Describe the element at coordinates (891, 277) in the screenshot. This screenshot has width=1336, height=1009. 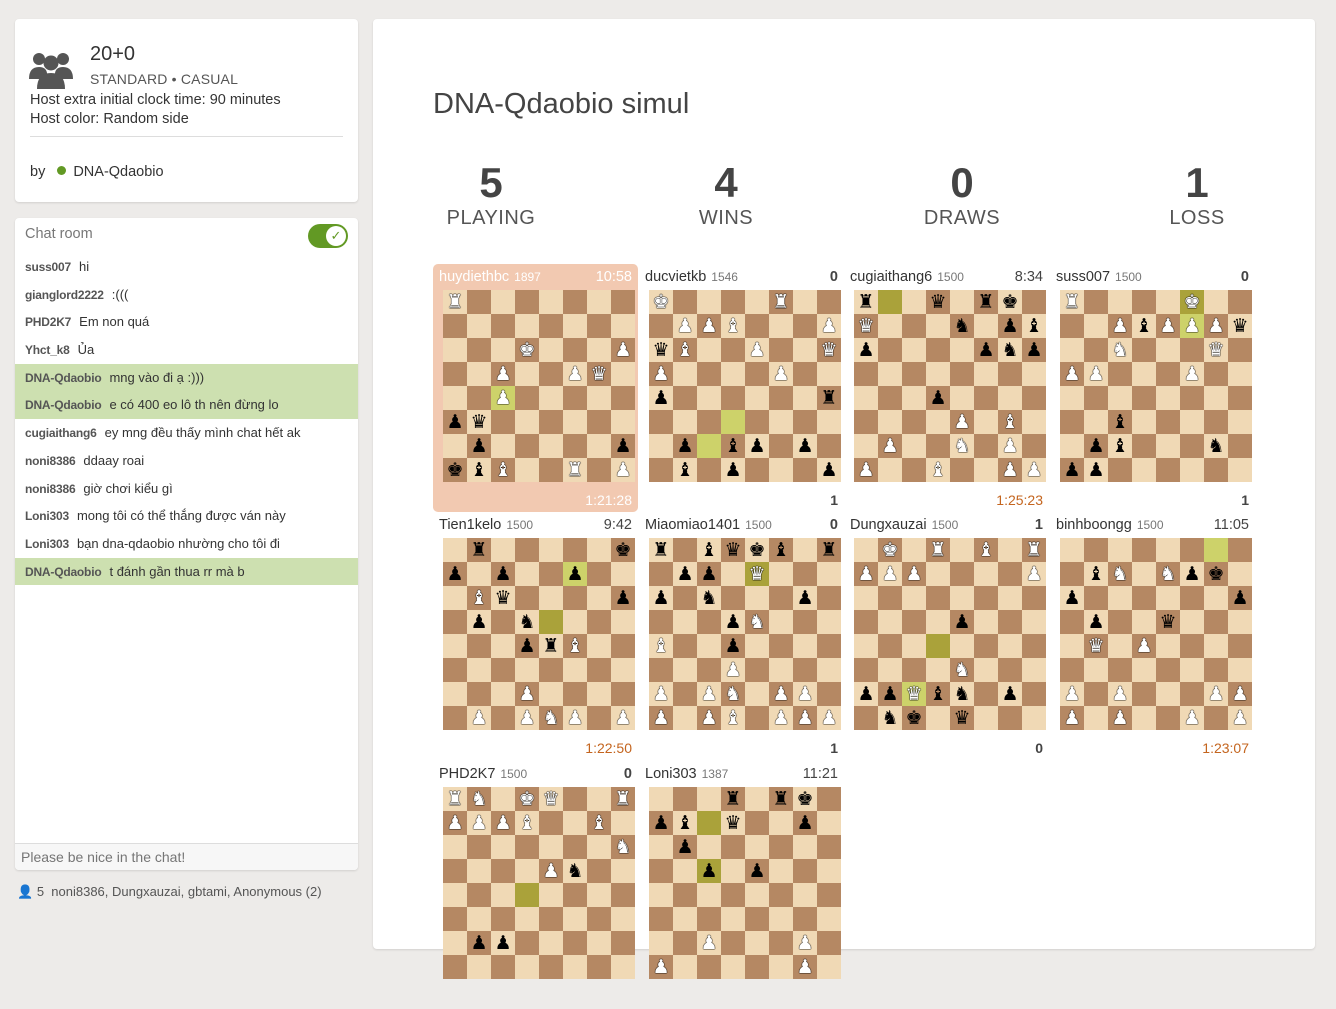
I see `player-name: cugiaithang6` at that location.